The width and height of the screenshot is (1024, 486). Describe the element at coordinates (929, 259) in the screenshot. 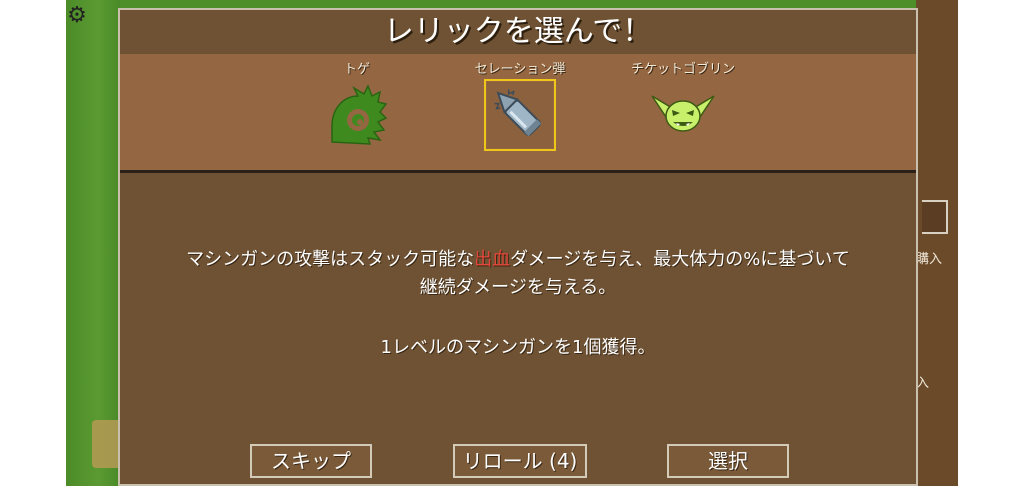

I see `stall-text-purchase: 購入` at that location.